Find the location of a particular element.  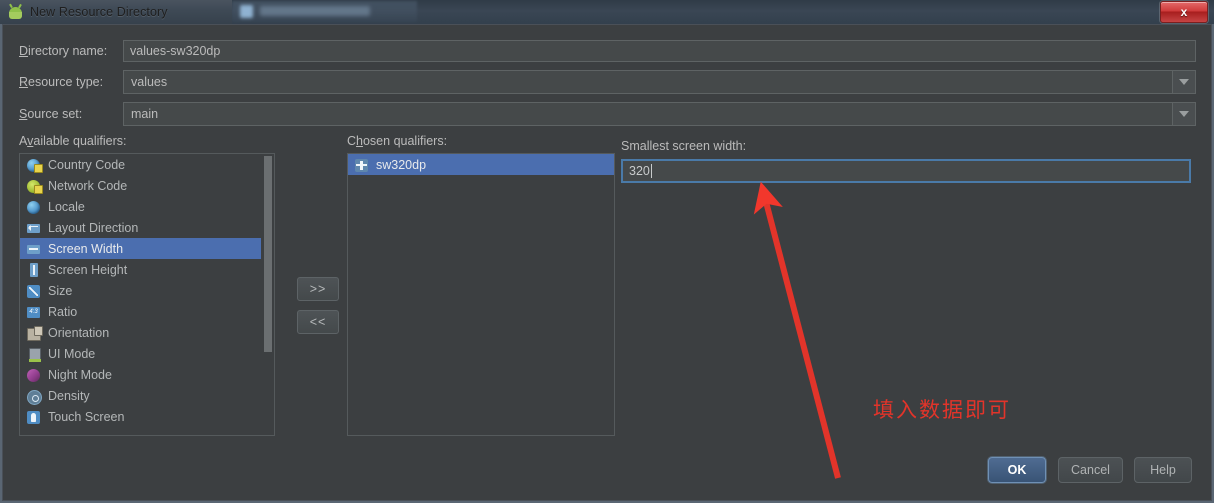

add-qualifier-button: >> is located at coordinates (318, 289).